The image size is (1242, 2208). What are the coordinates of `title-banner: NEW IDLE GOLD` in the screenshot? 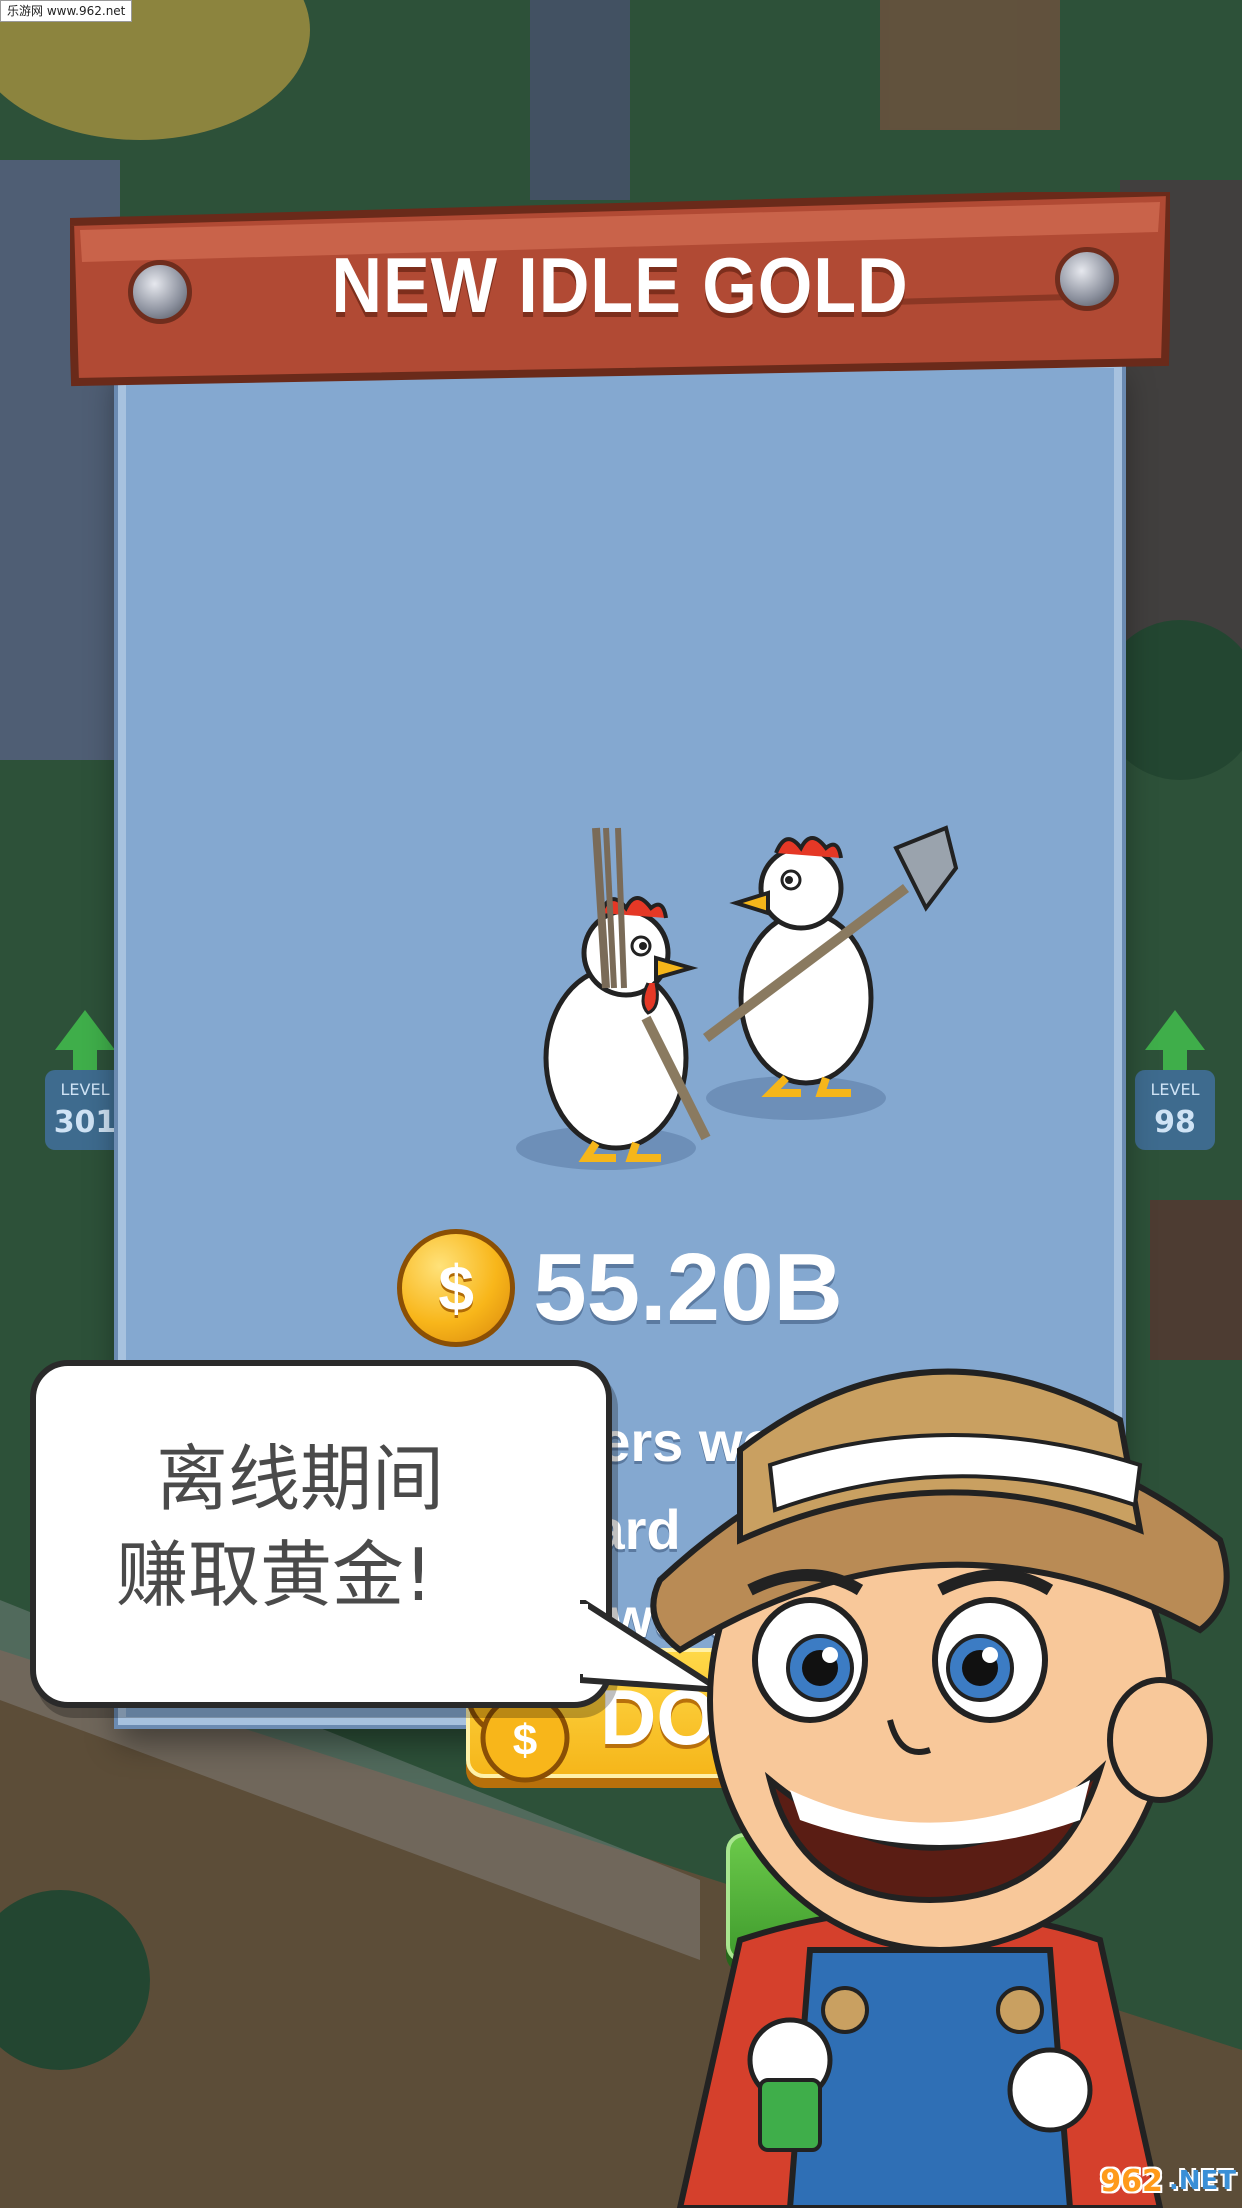 It's located at (620, 292).